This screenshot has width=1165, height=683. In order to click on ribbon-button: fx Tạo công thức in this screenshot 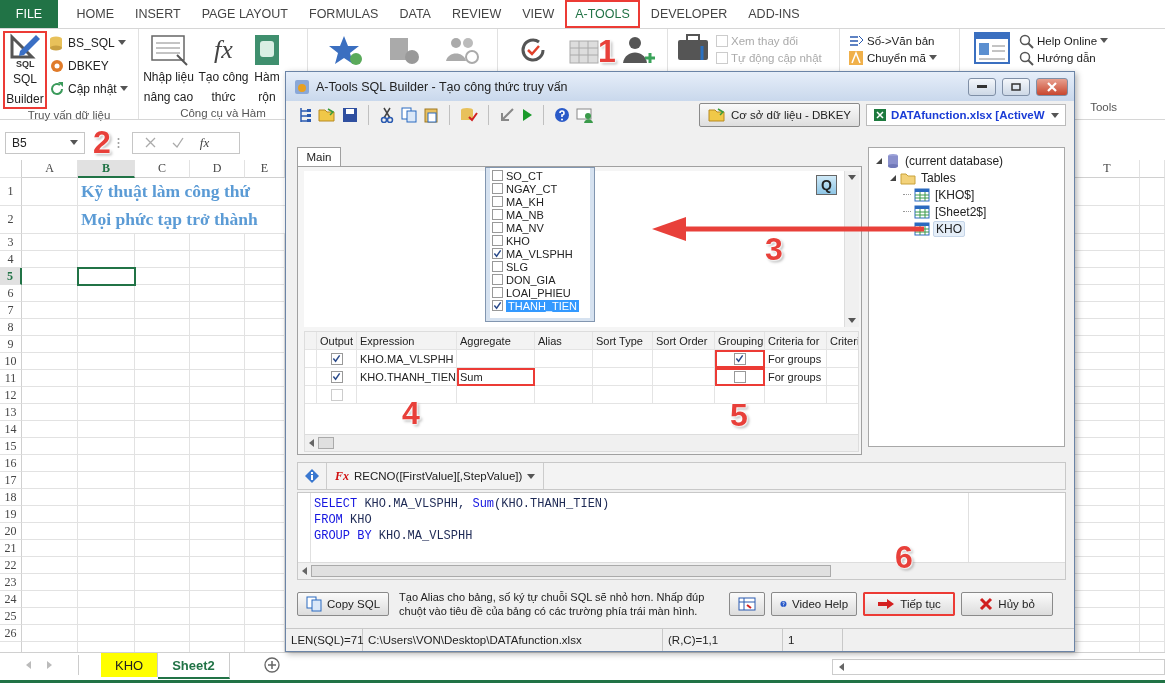, I will do `click(223, 69)`.